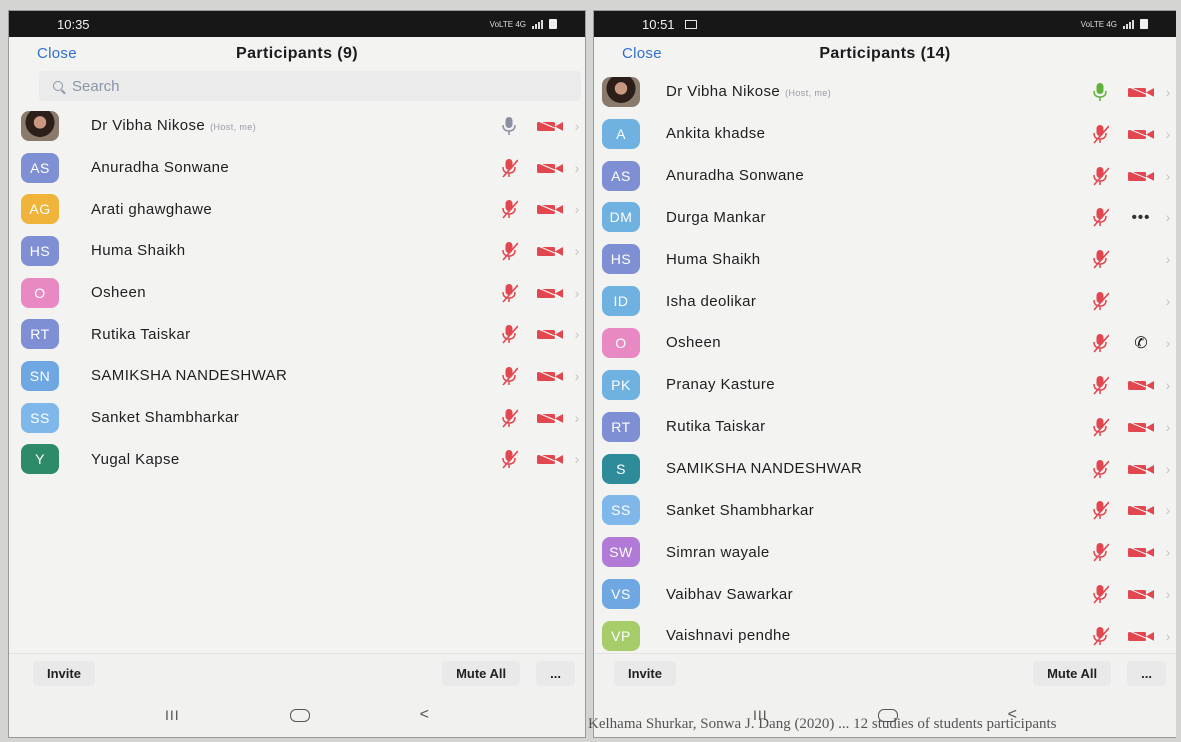 Image resolution: width=1181 pixels, height=742 pixels. Describe the element at coordinates (172, 715) in the screenshot. I see `recents-icon: III` at that location.